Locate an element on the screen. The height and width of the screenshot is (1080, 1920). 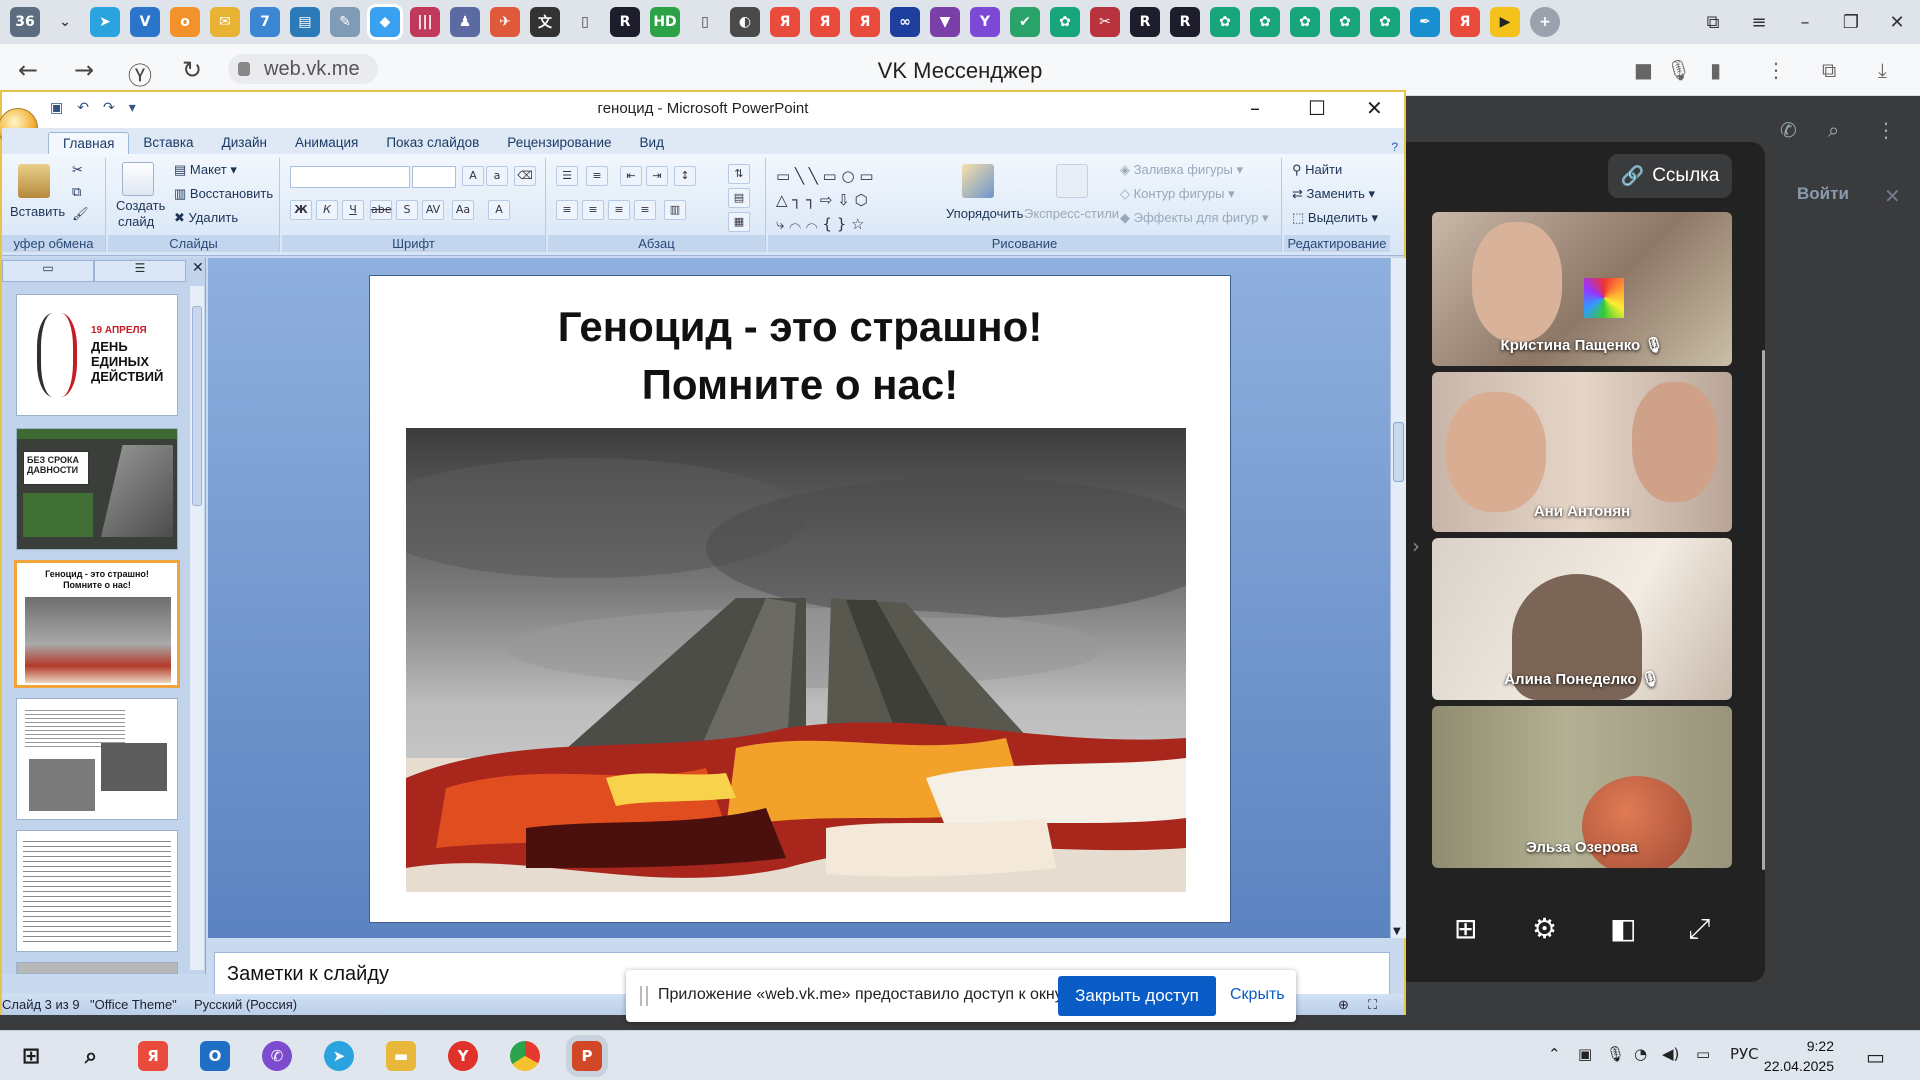
new-slide-icon is located at coordinates (138, 179).